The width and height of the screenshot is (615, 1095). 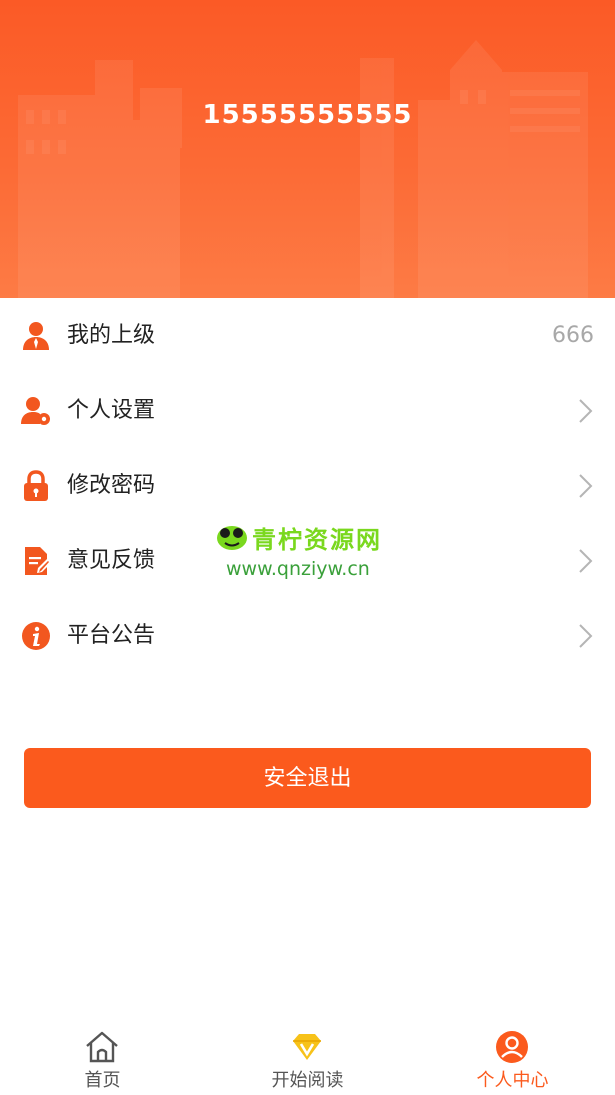 I want to click on menu-label-superior: 我的上级, so click(x=111, y=335).